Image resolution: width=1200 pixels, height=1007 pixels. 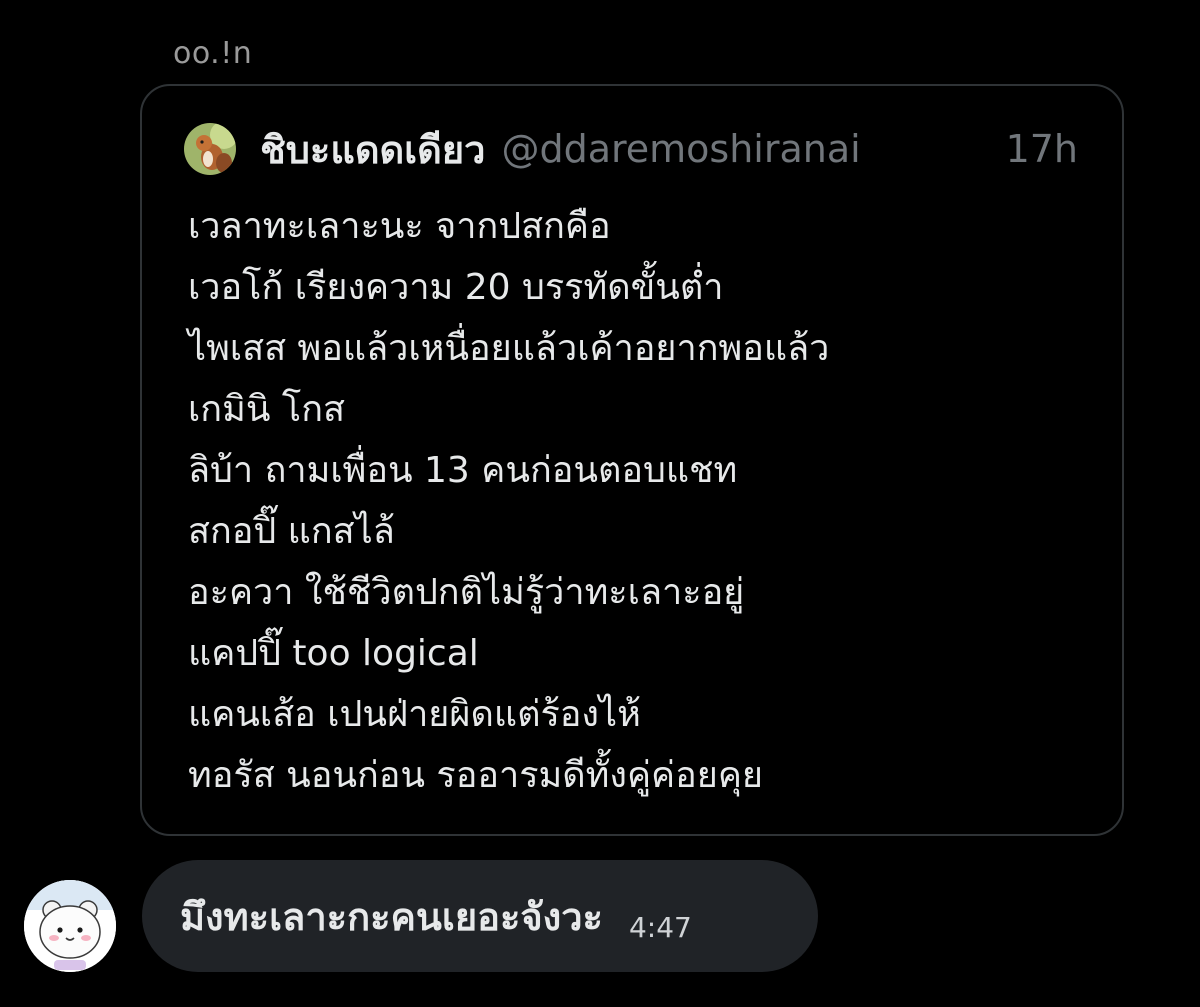 What do you see at coordinates (414, 714) in the screenshot?
I see `quoted-post-line: แคนเส้อ เปนฝ่ายผิดแต่ร้องไห้` at bounding box center [414, 714].